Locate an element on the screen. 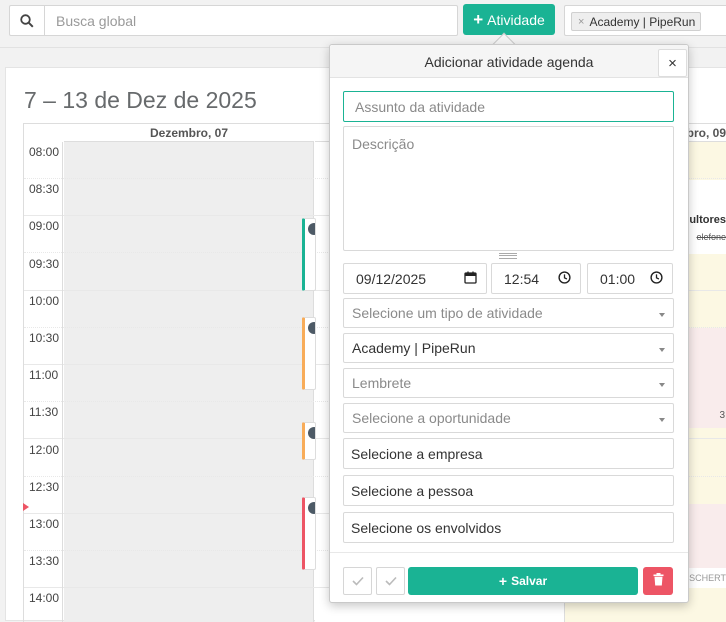 The image size is (726, 622). mark-done-next-button is located at coordinates (390, 581).